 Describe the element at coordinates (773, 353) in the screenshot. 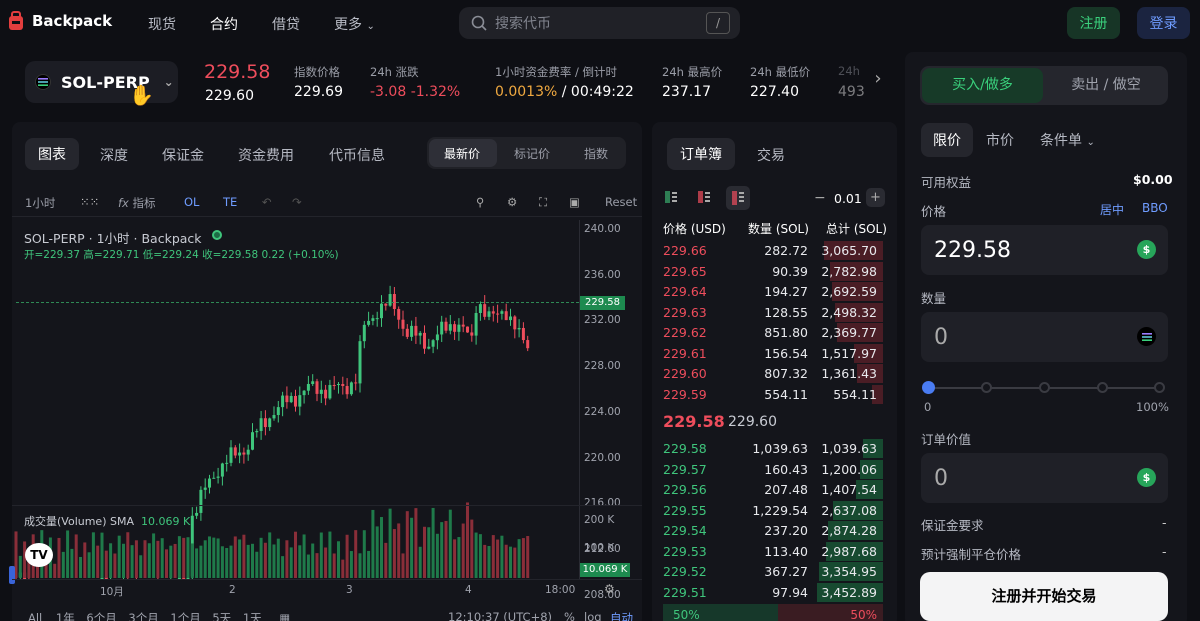

I see `ask-row: 229.61 156.54 1,517.97` at that location.